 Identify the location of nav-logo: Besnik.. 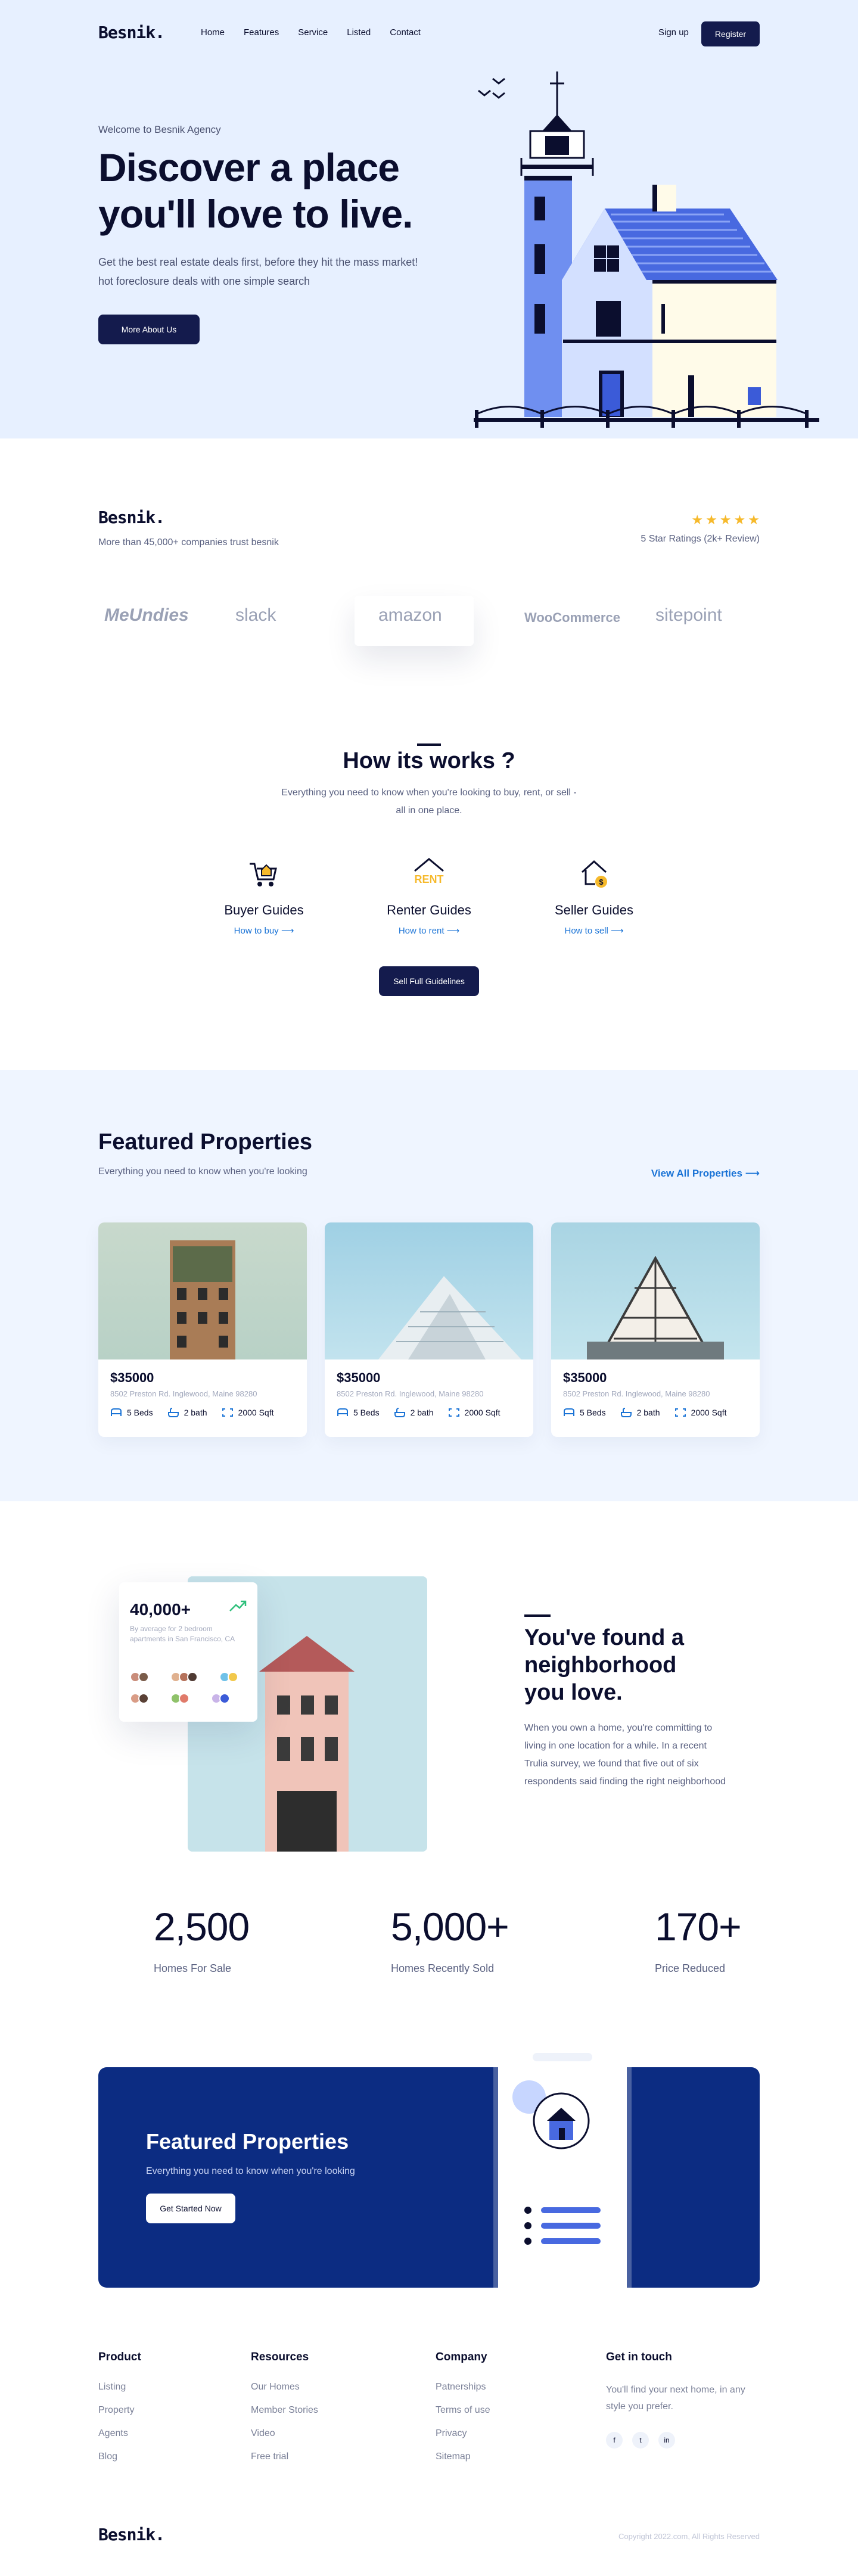
(131, 32).